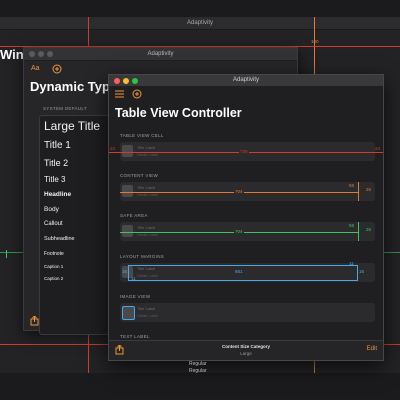  I want to click on bottom-toolbar: Content Size Category Large Edit, so click(246, 350).